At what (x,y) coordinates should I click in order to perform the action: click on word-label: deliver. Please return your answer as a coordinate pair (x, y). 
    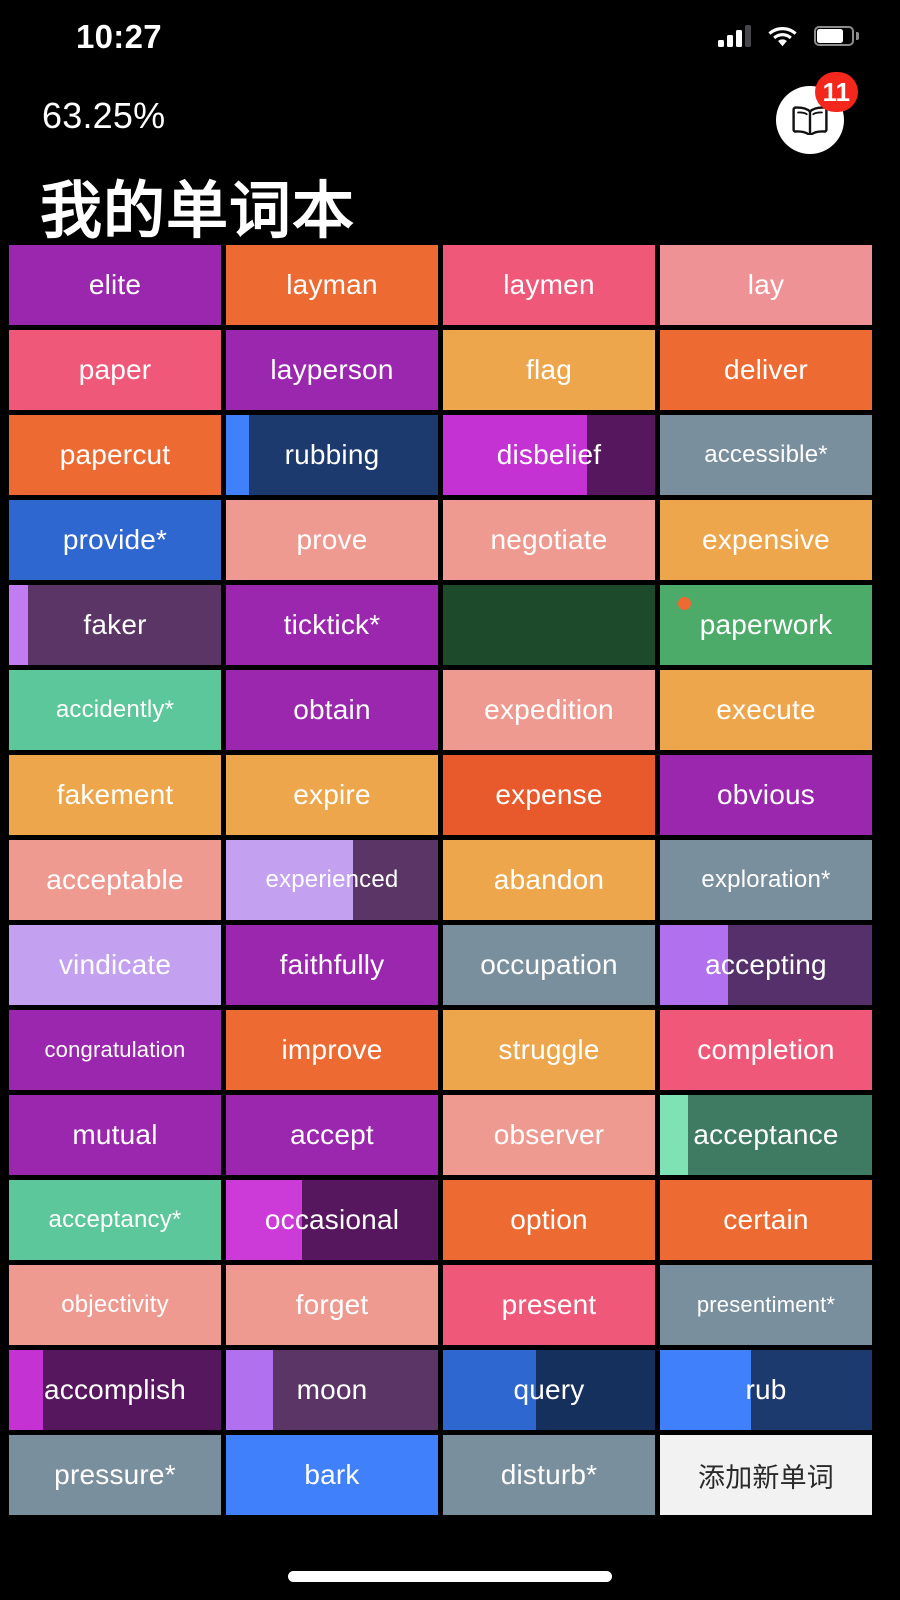
    Looking at the image, I should click on (766, 369).